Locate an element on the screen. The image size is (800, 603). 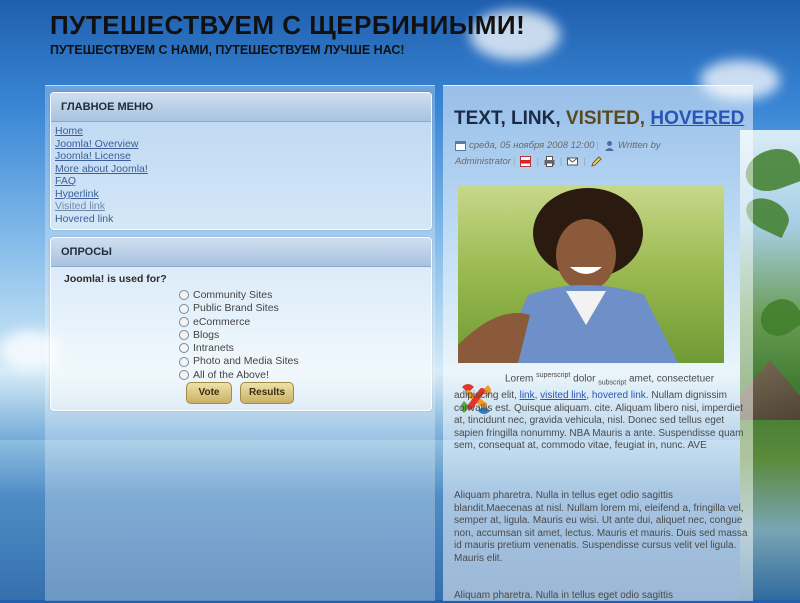
poll-option-label: eCommerce is located at coordinates (222, 321).